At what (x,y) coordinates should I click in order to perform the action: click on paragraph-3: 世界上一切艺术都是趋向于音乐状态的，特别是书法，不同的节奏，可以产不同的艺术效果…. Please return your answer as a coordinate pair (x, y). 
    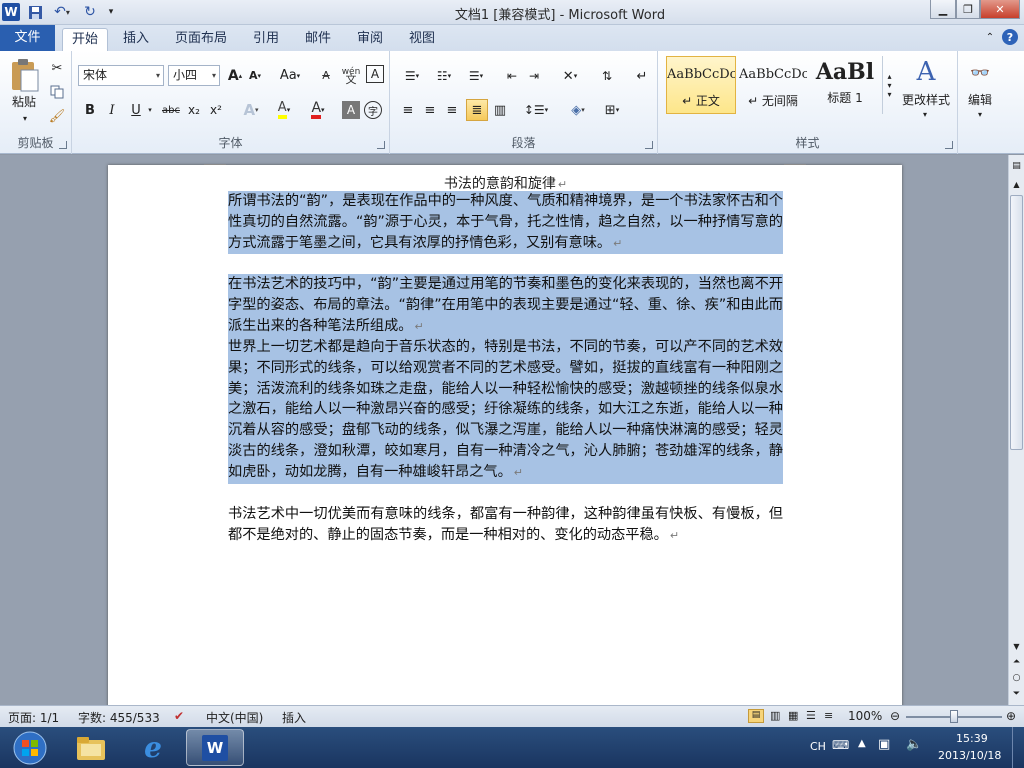
    Looking at the image, I should click on (505, 410).